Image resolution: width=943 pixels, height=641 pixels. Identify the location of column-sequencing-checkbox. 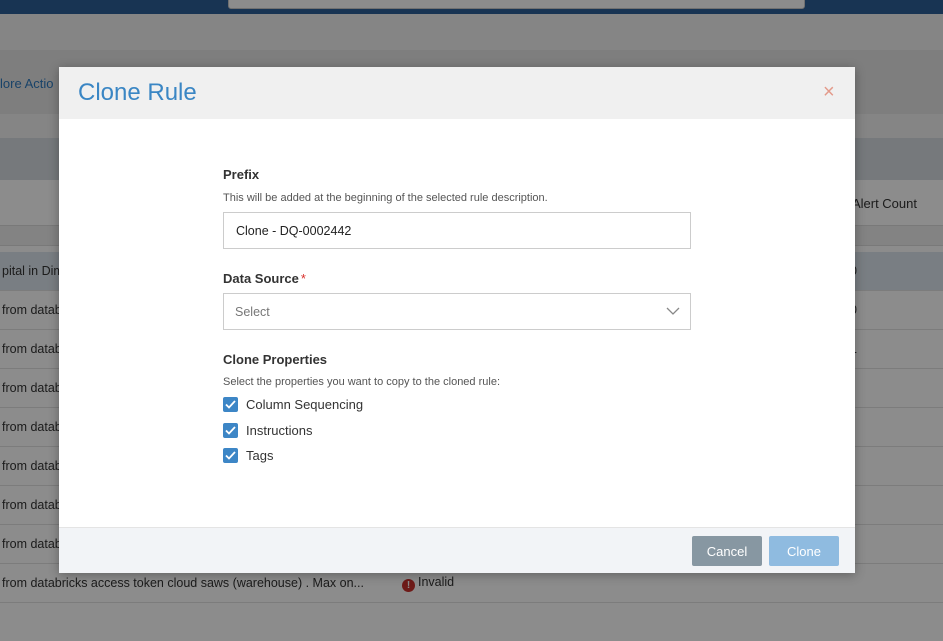
(230, 404).